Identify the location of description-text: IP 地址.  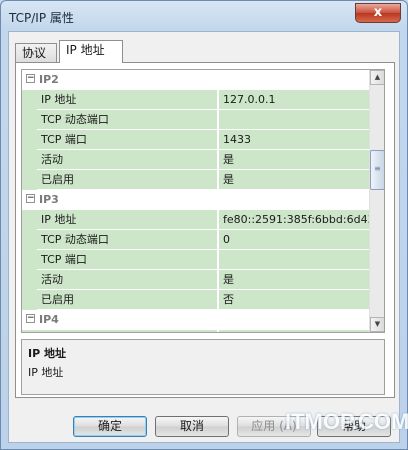
(46, 372).